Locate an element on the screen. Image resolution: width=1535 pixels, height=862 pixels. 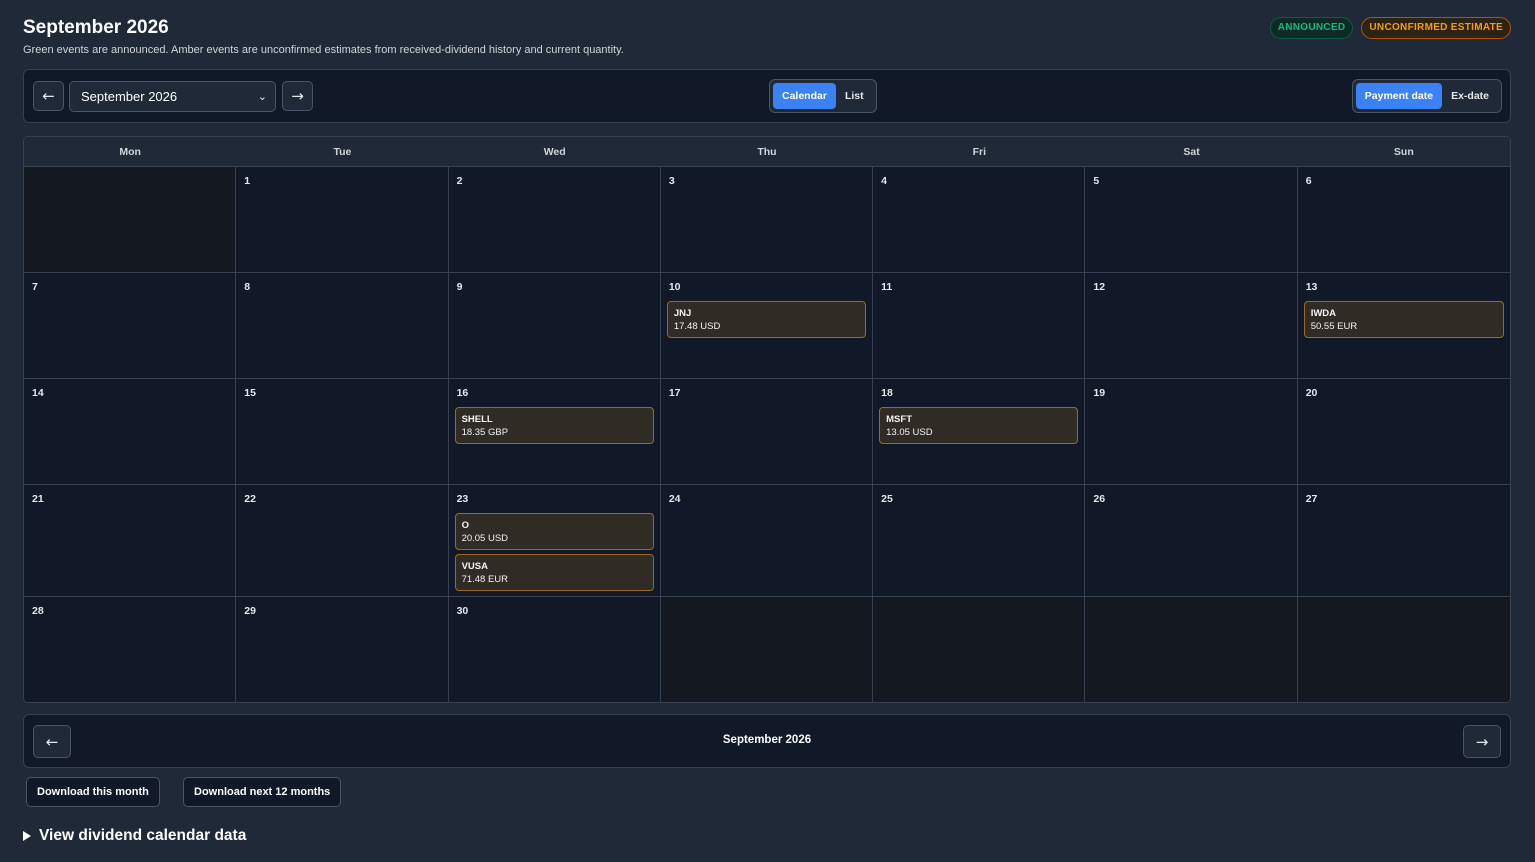
dividend-event: VUSA 71.48 EUR is located at coordinates (554, 572).